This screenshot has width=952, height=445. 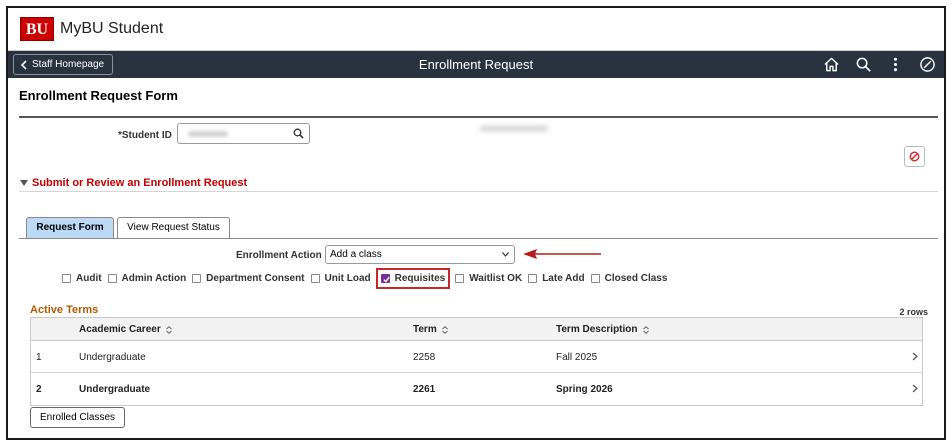 I want to click on student-id-input, so click(x=243, y=133).